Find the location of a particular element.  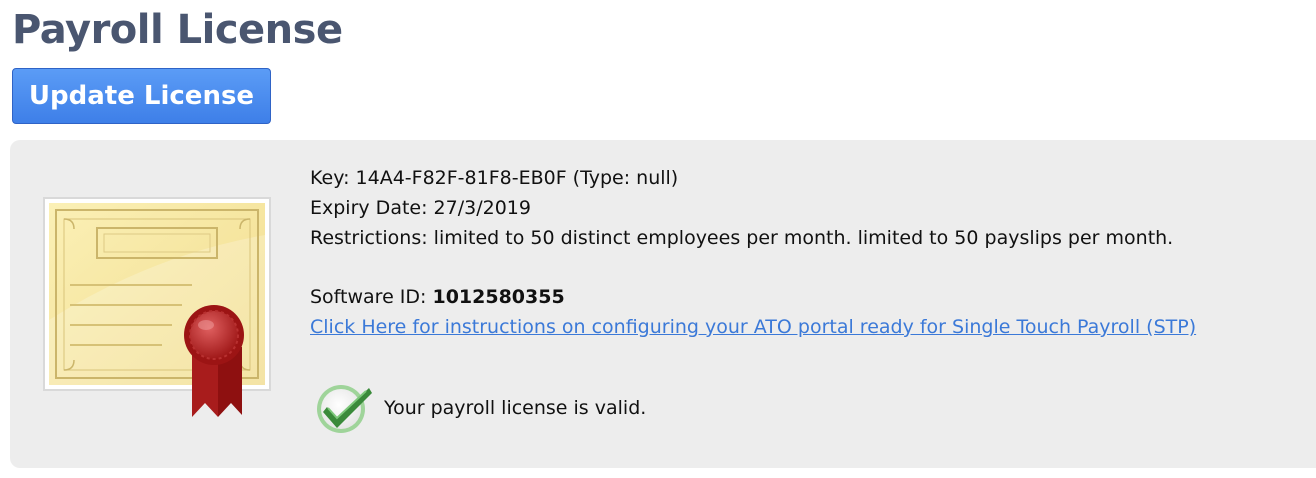

license-key-label: Key: is located at coordinates (333, 178).